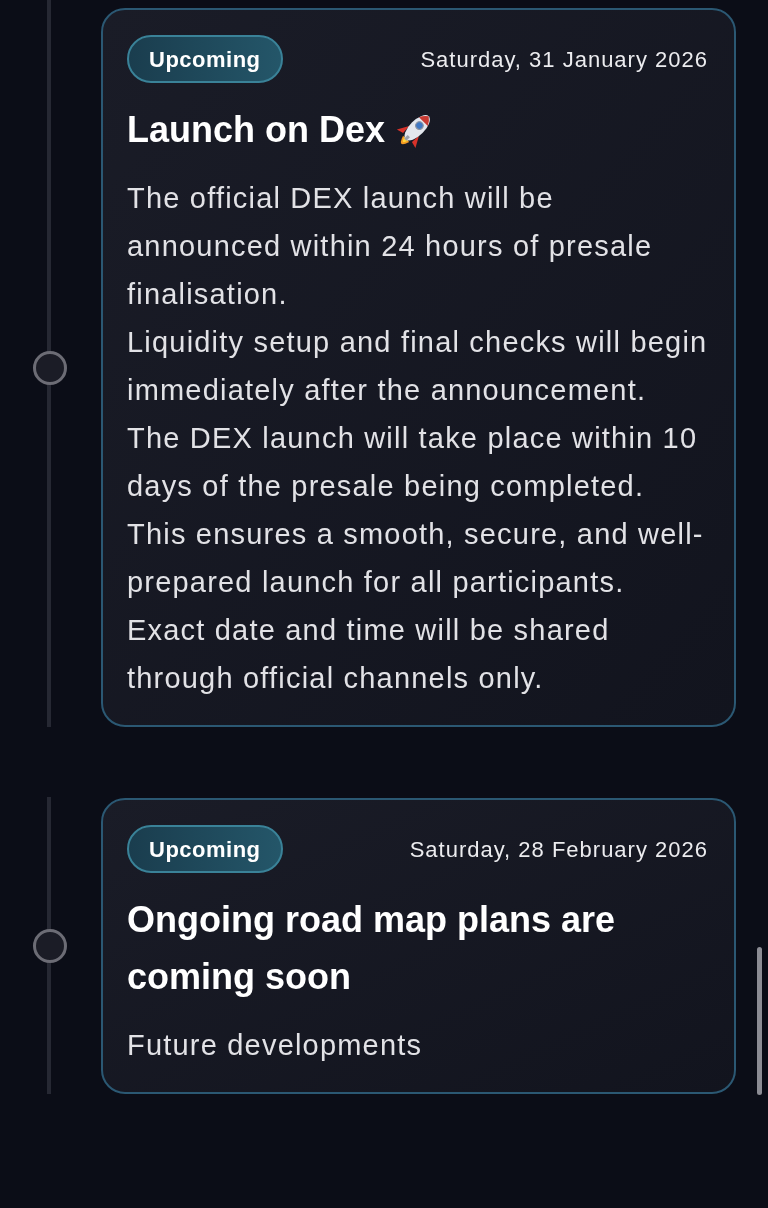 The image size is (768, 1208). What do you see at coordinates (372, 948) in the screenshot?
I see `event-title: Ongoing road map plans are coming soon` at bounding box center [372, 948].